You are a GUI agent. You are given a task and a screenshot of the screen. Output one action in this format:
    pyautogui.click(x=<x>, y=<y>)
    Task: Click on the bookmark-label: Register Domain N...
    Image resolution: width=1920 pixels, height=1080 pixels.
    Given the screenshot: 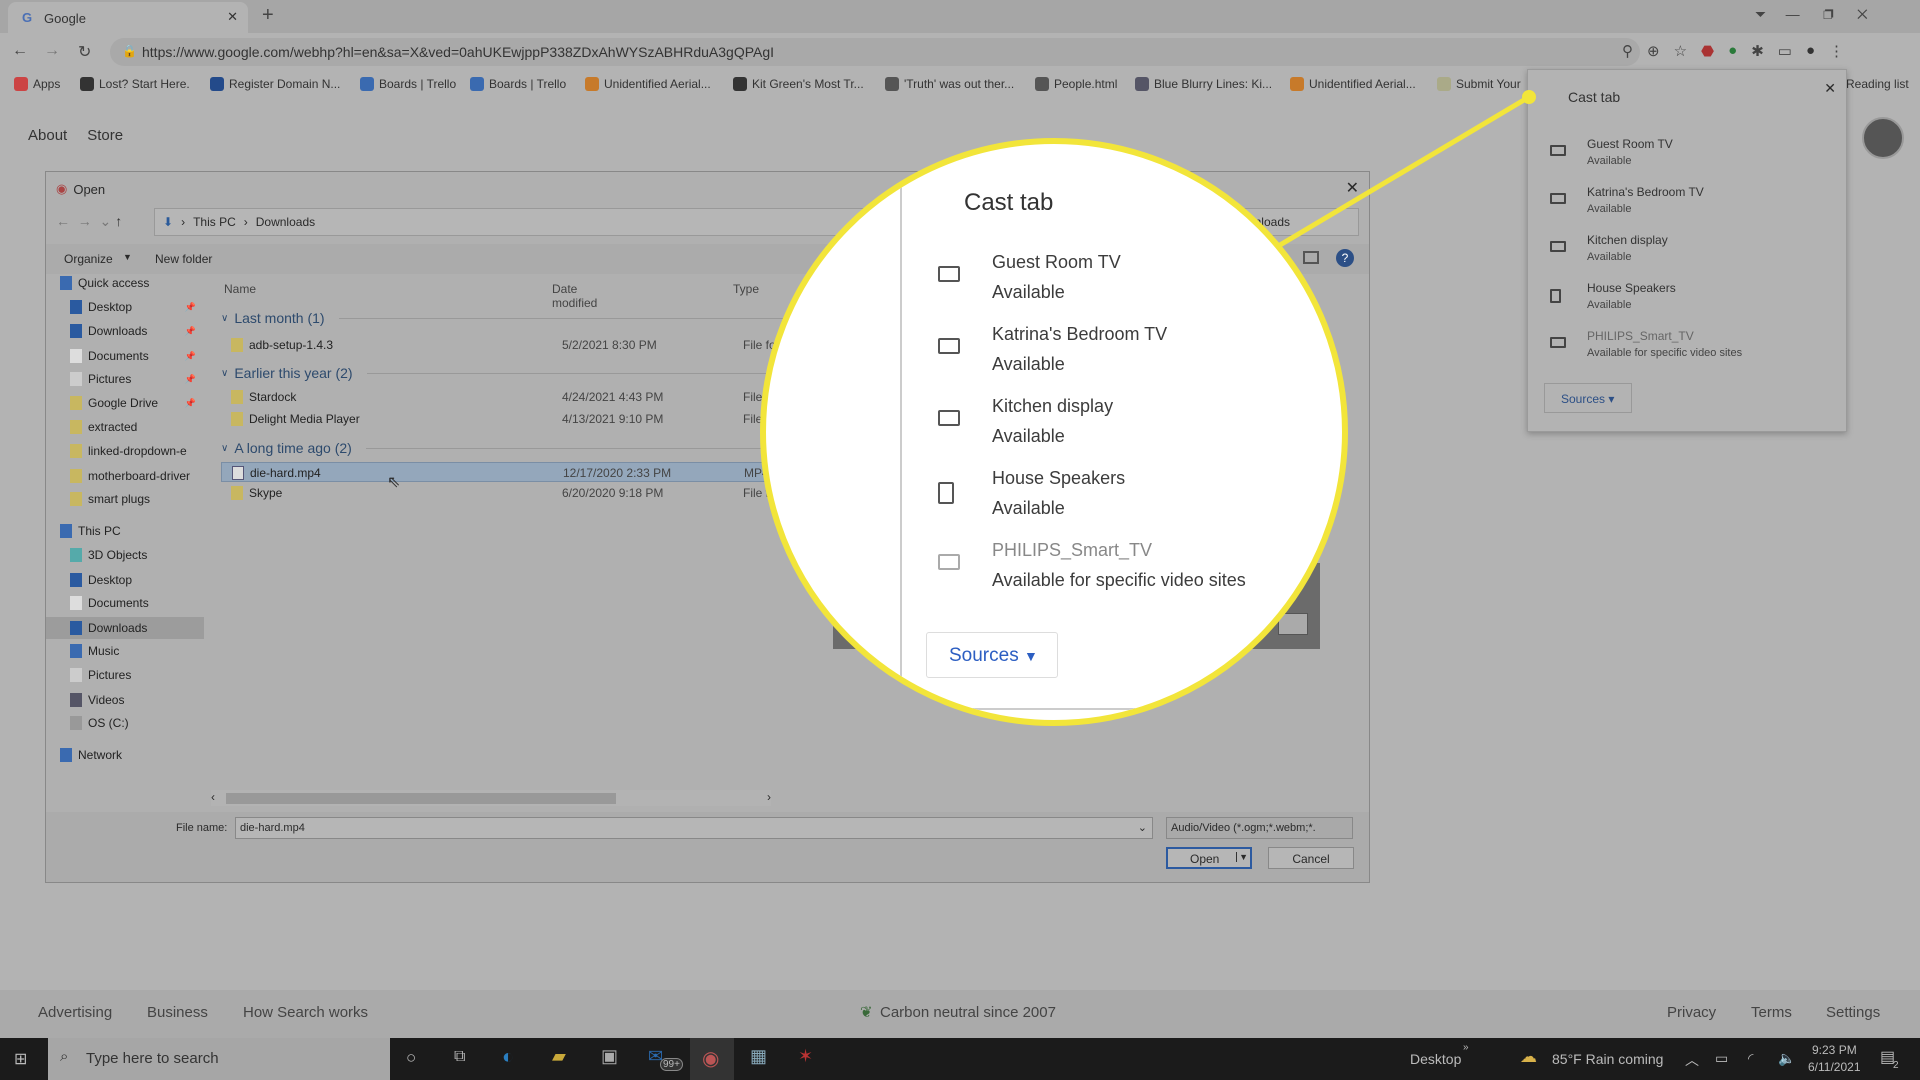 What is the action you would take?
    pyautogui.click(x=285, y=84)
    